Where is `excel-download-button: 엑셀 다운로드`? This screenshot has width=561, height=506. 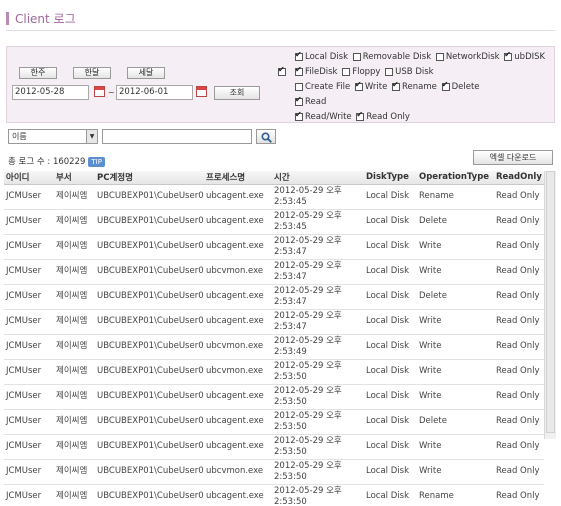
excel-download-button: 엑셀 다운로드 is located at coordinates (513, 157).